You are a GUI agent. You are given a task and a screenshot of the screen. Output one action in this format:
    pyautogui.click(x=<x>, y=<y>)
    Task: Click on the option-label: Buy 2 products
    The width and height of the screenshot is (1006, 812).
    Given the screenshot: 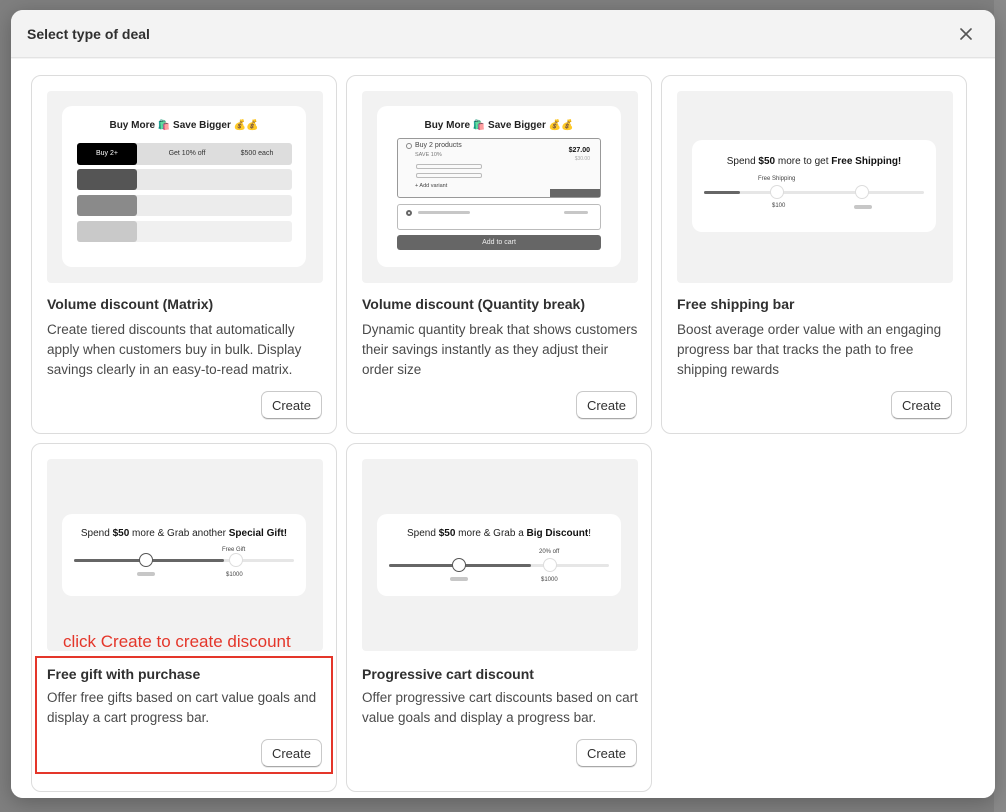 What is the action you would take?
    pyautogui.click(x=438, y=145)
    